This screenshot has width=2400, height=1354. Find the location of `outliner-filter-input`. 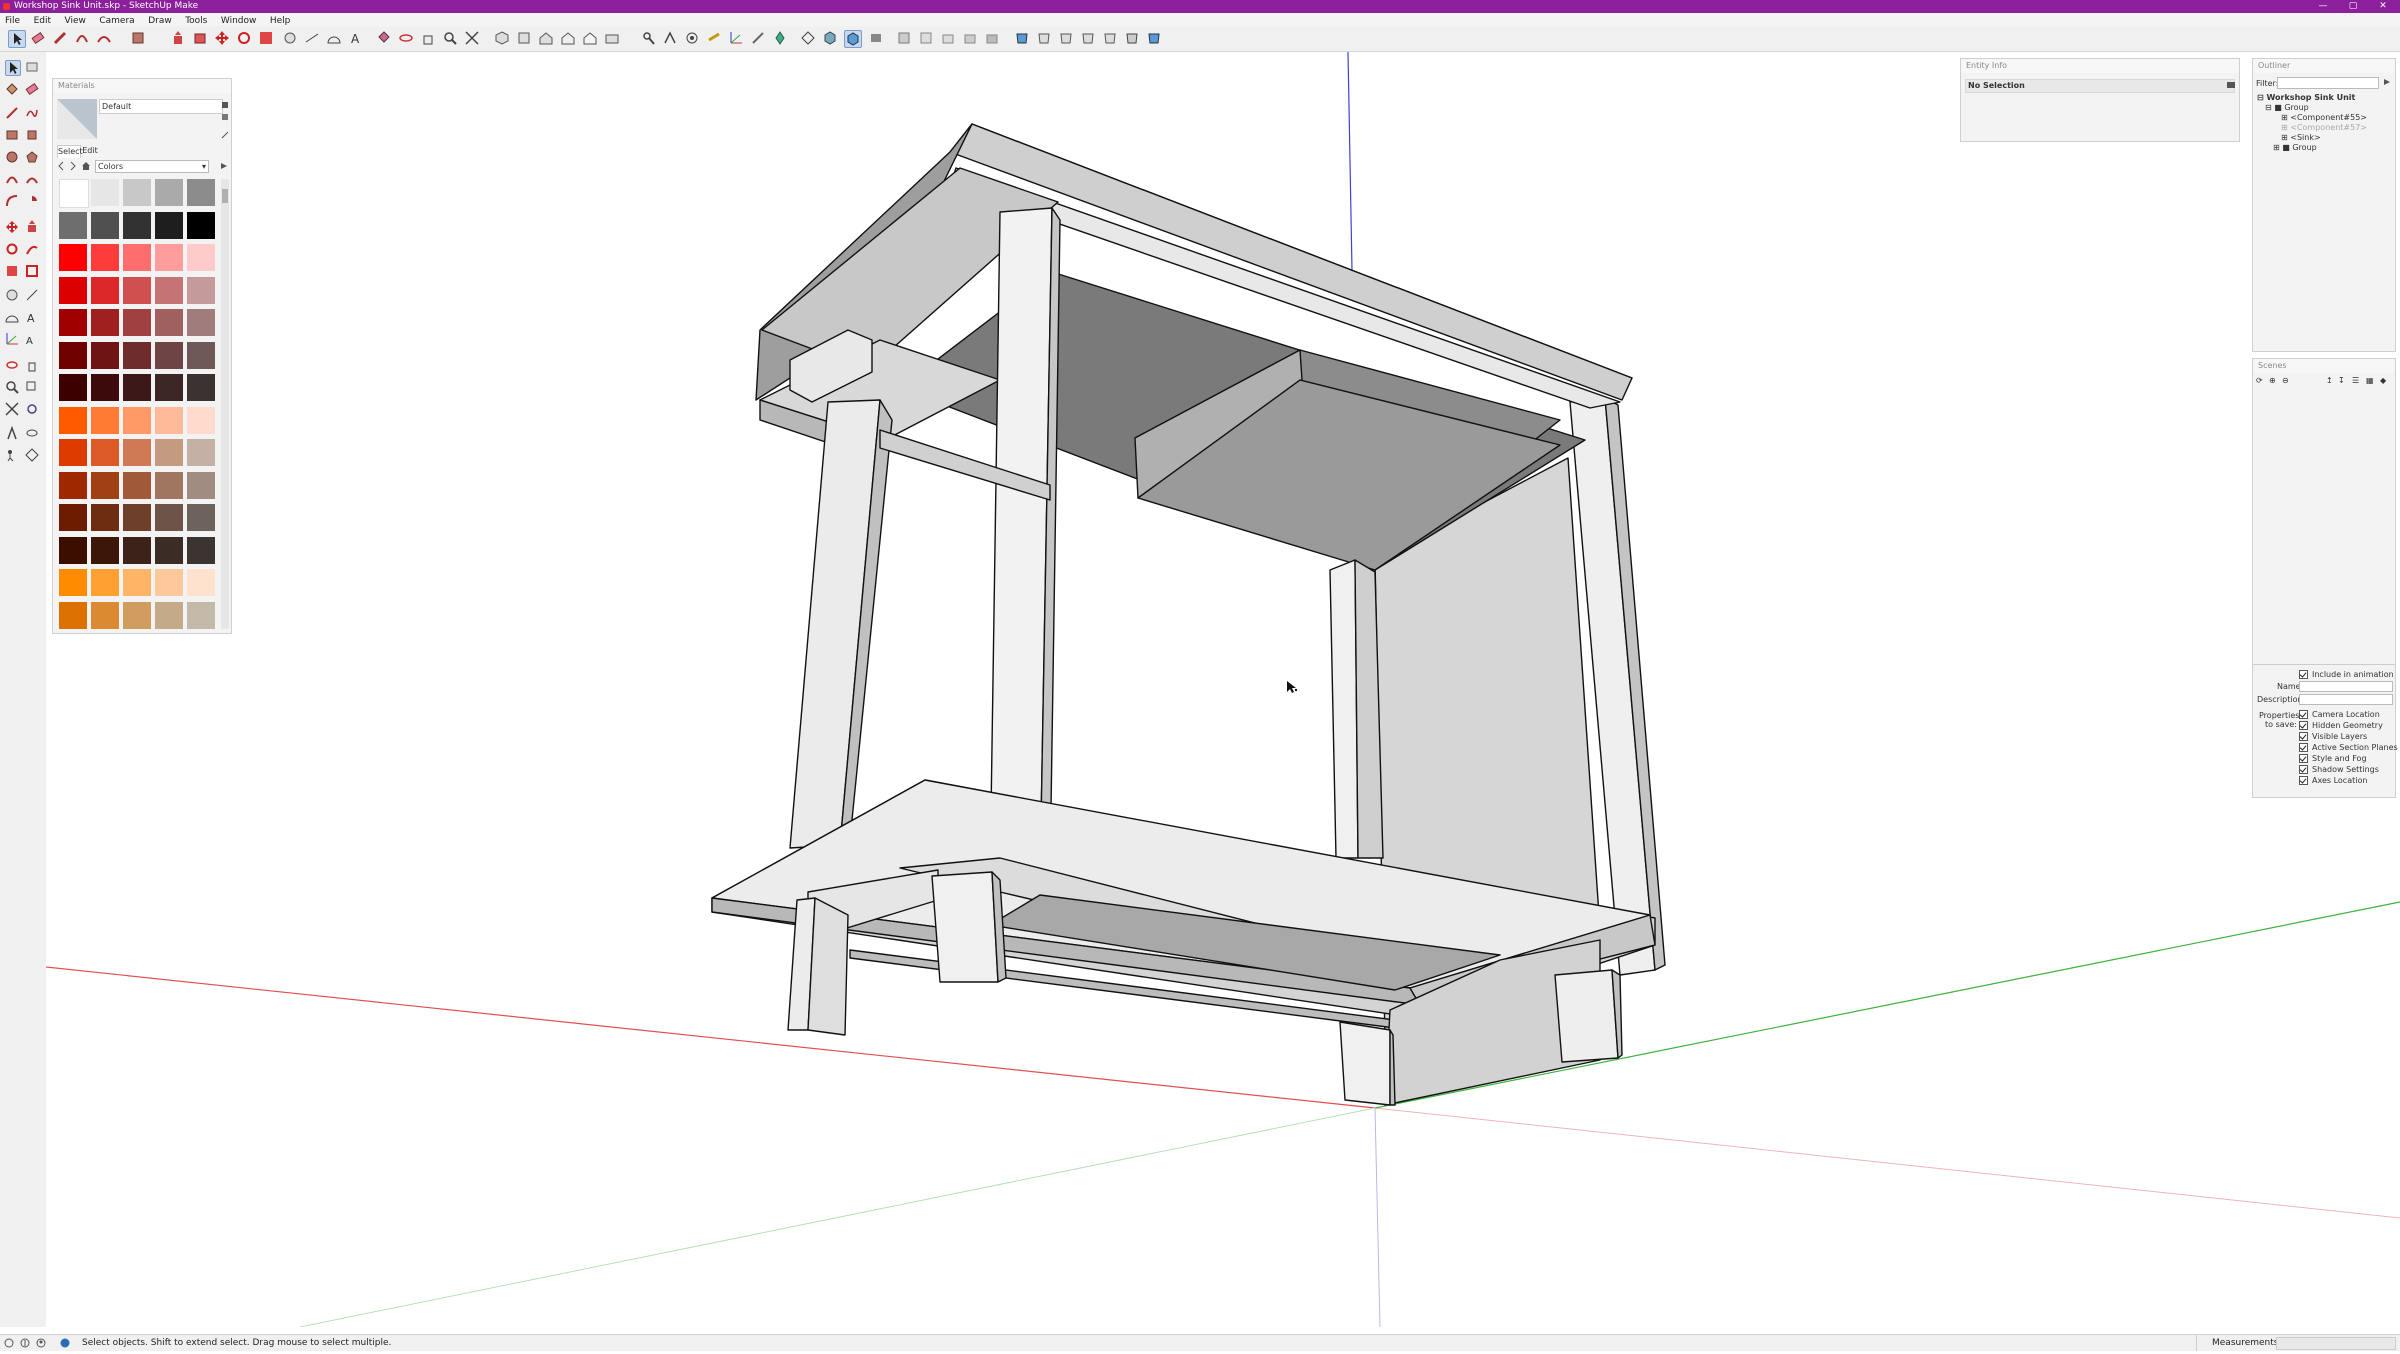

outliner-filter-input is located at coordinates (2328, 83).